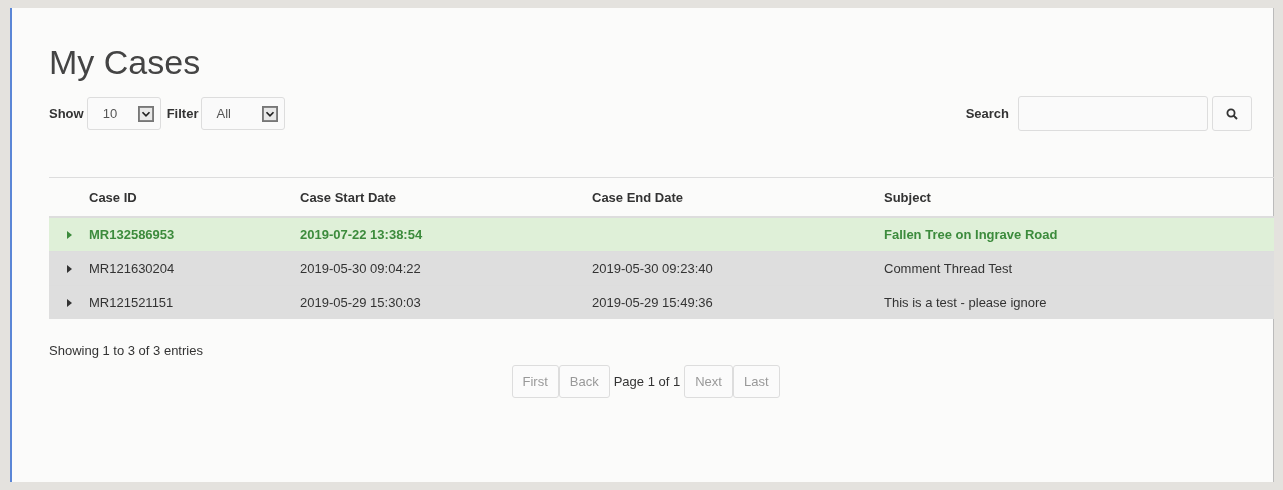  Describe the element at coordinates (126, 350) in the screenshot. I see `entries-info: Showing 1 to 3 of 3 entries` at that location.